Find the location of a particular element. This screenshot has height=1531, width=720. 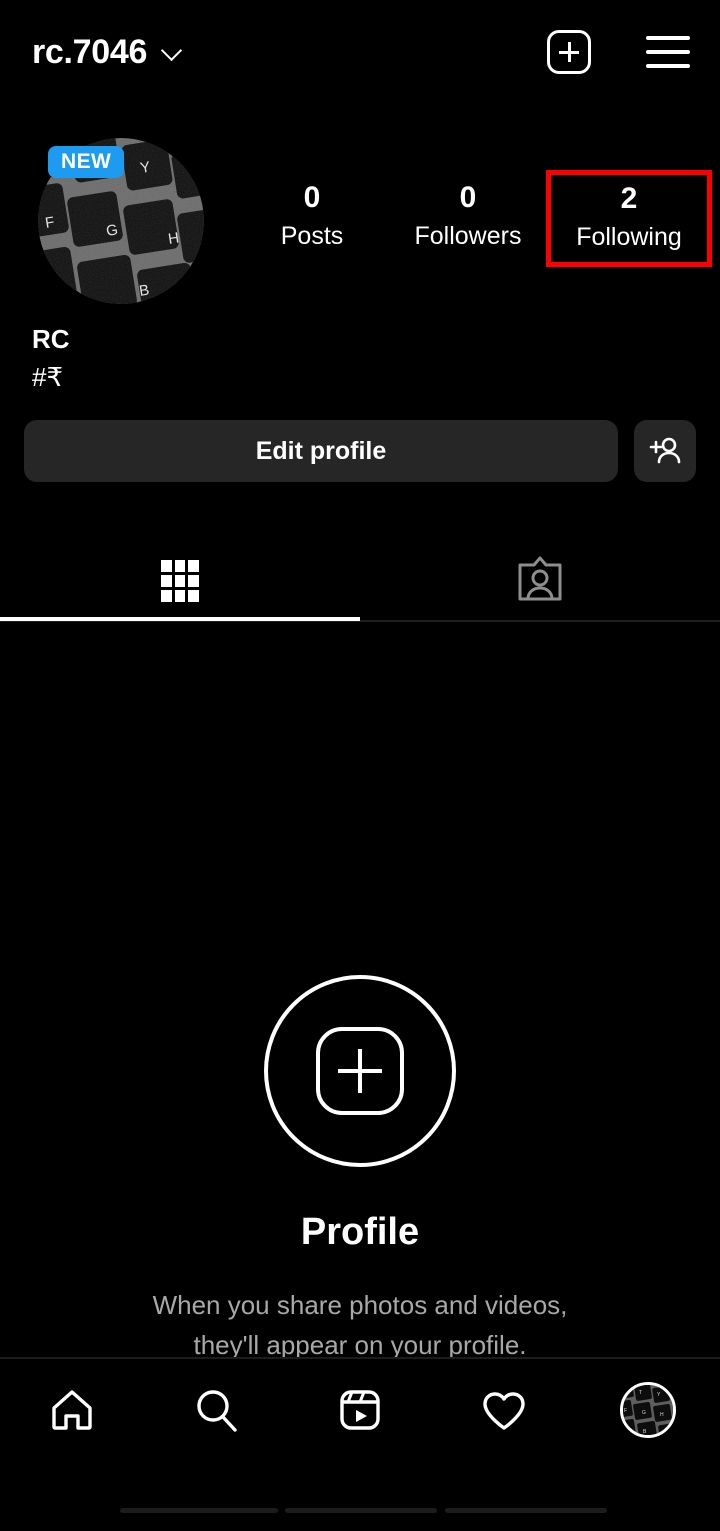

profile-avatar-icon: TY FGH B is located at coordinates (648, 1409).